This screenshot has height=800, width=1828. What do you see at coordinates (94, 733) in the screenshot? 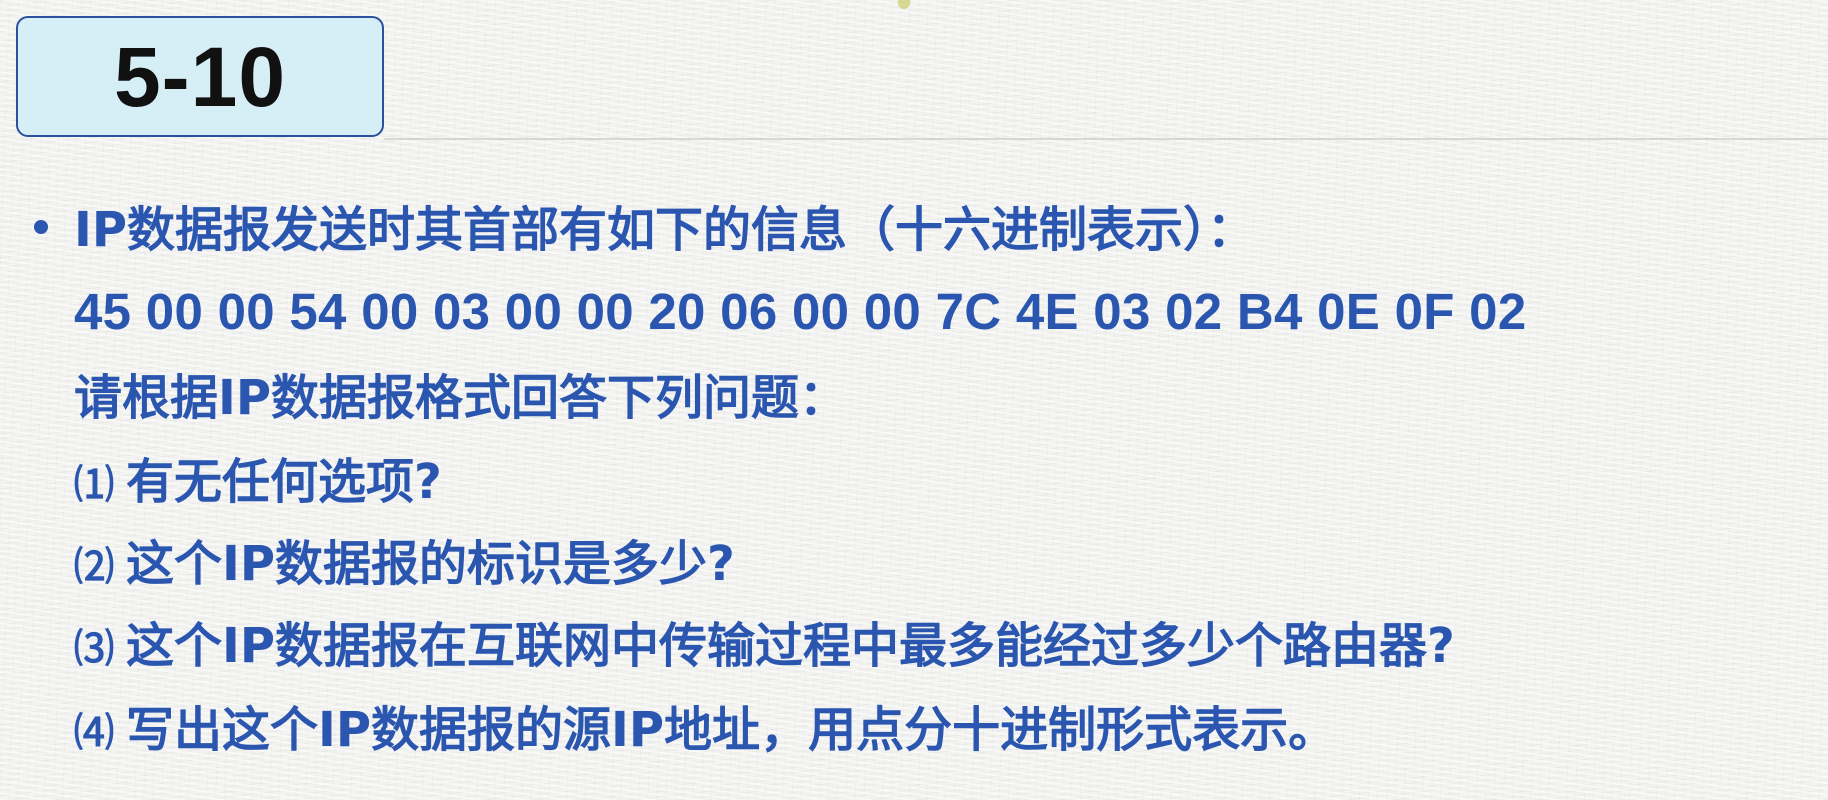
I see `question-number: ⑷` at bounding box center [94, 733].